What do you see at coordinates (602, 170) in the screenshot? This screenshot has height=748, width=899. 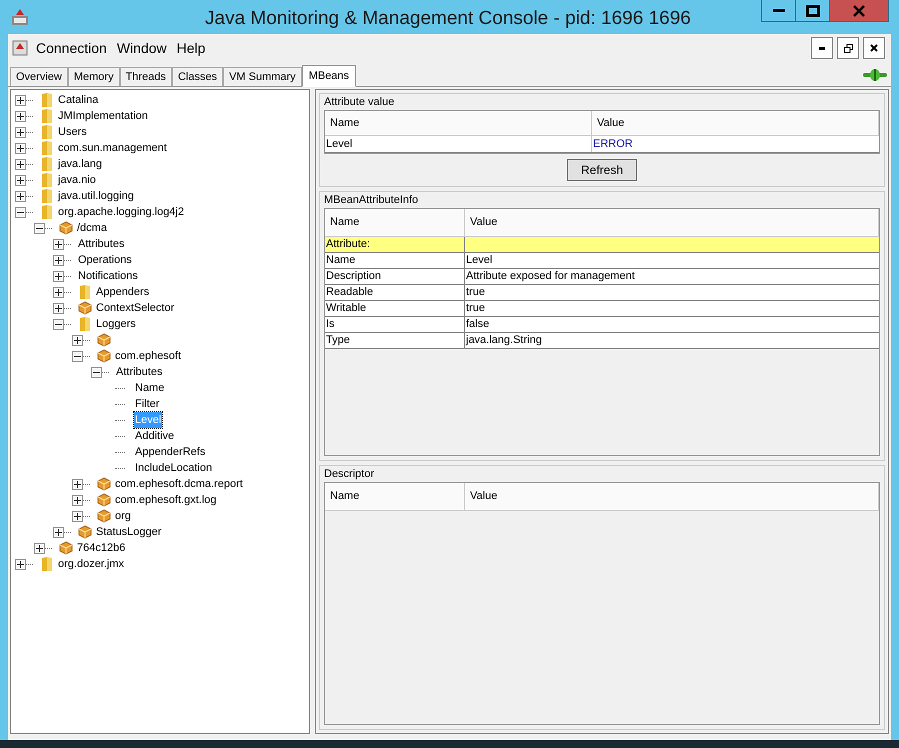 I see `refresh-button: Refresh` at bounding box center [602, 170].